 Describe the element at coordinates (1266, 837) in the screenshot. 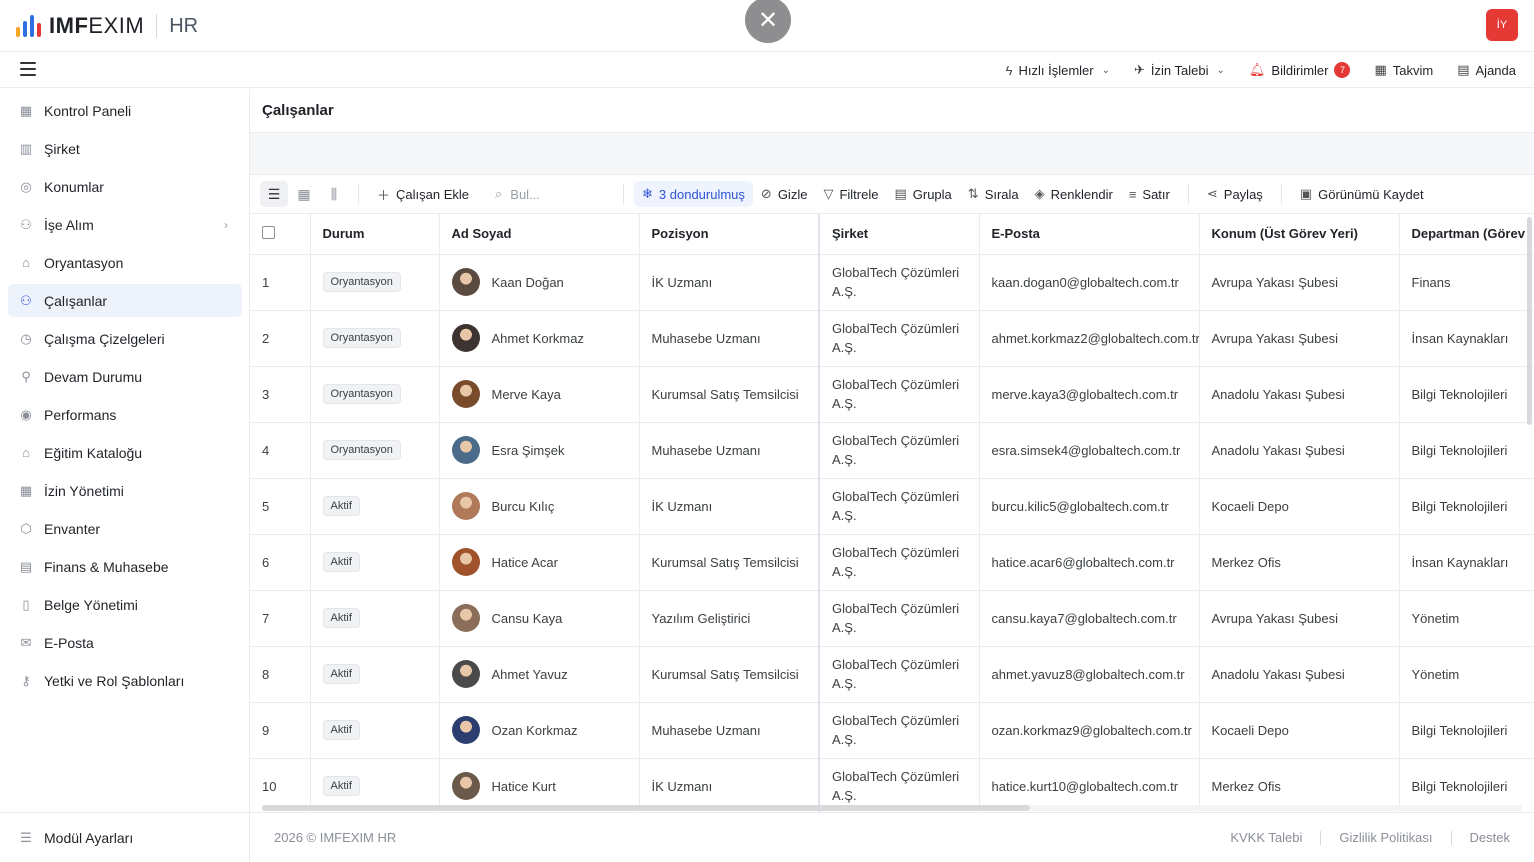

I see `kvkk-link: KVKK Talebi` at that location.